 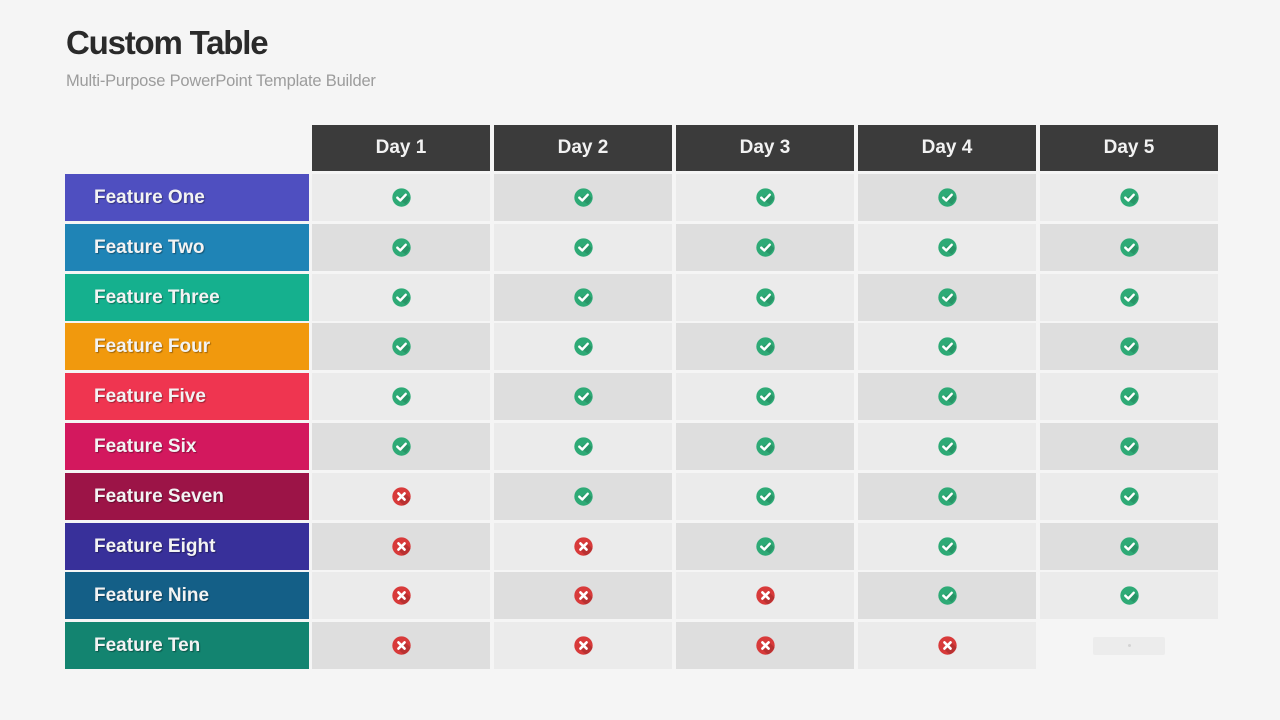 I want to click on feature-label: Feature Five, so click(x=187, y=396).